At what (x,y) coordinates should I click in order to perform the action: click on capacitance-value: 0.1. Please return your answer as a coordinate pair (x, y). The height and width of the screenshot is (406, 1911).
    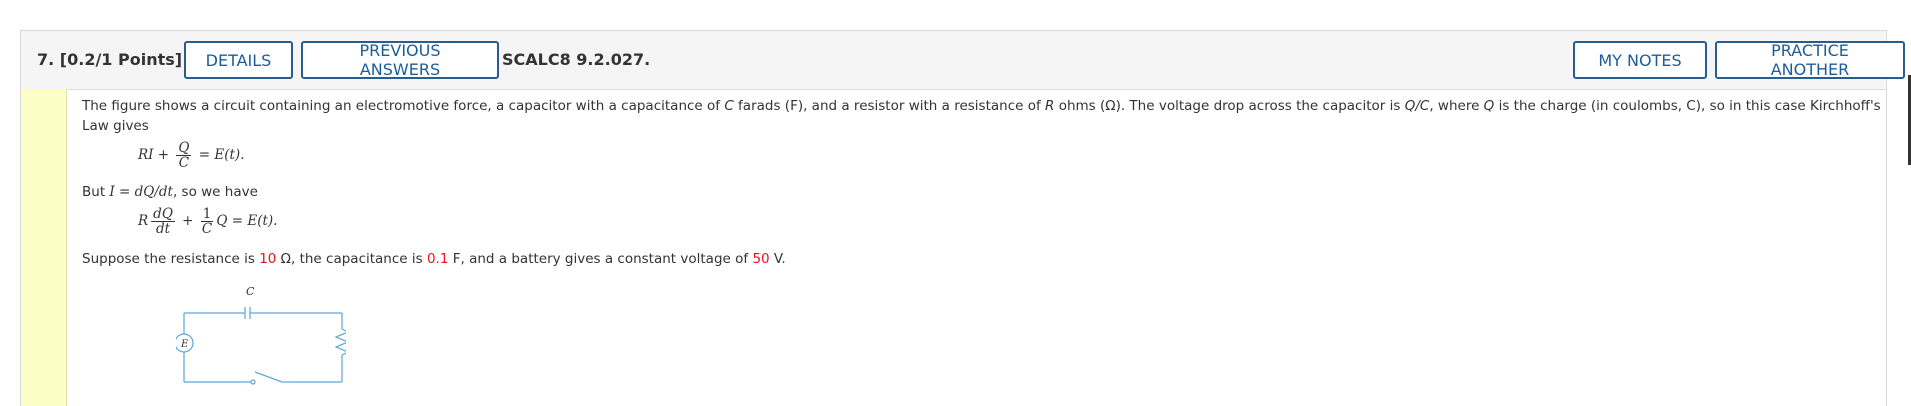
    Looking at the image, I should click on (437, 259).